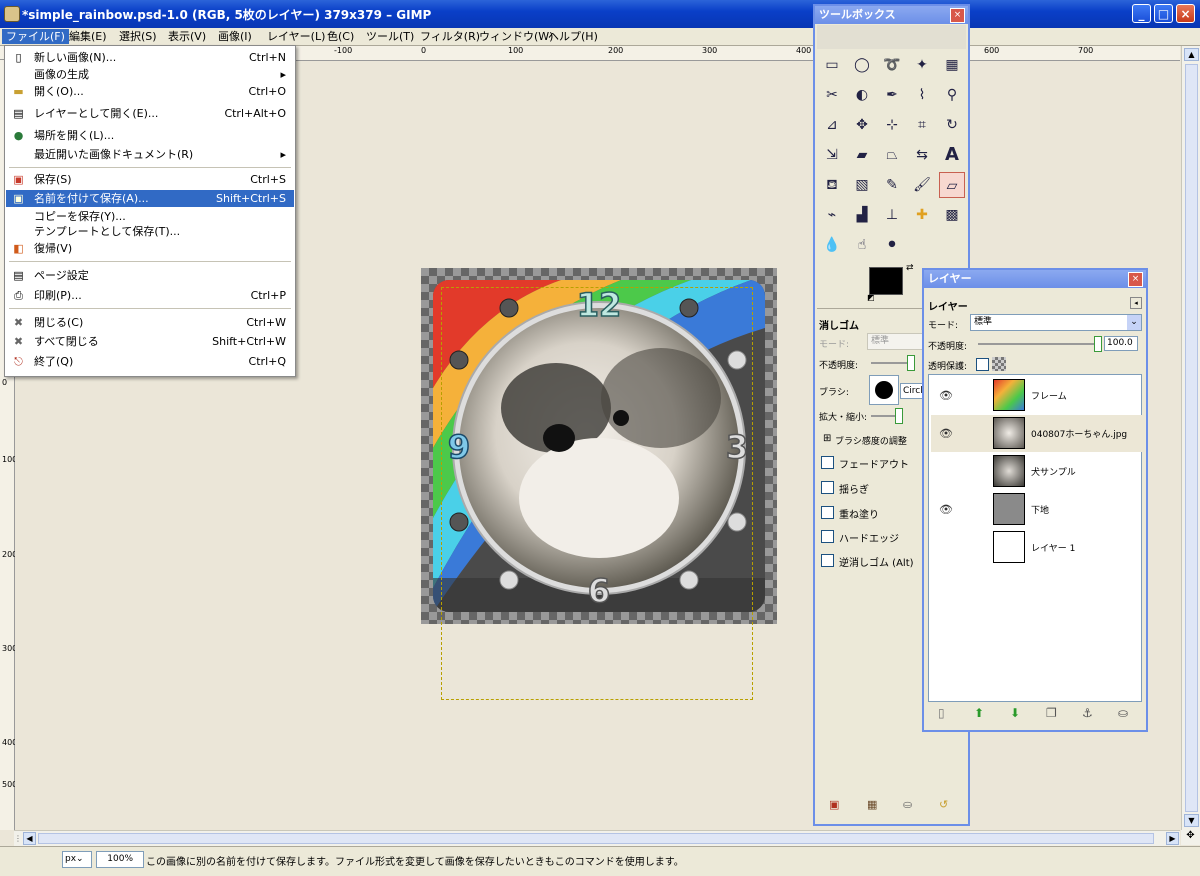 Image resolution: width=1200 pixels, height=876 pixels. I want to click on scale-slider-handle, so click(899, 416).